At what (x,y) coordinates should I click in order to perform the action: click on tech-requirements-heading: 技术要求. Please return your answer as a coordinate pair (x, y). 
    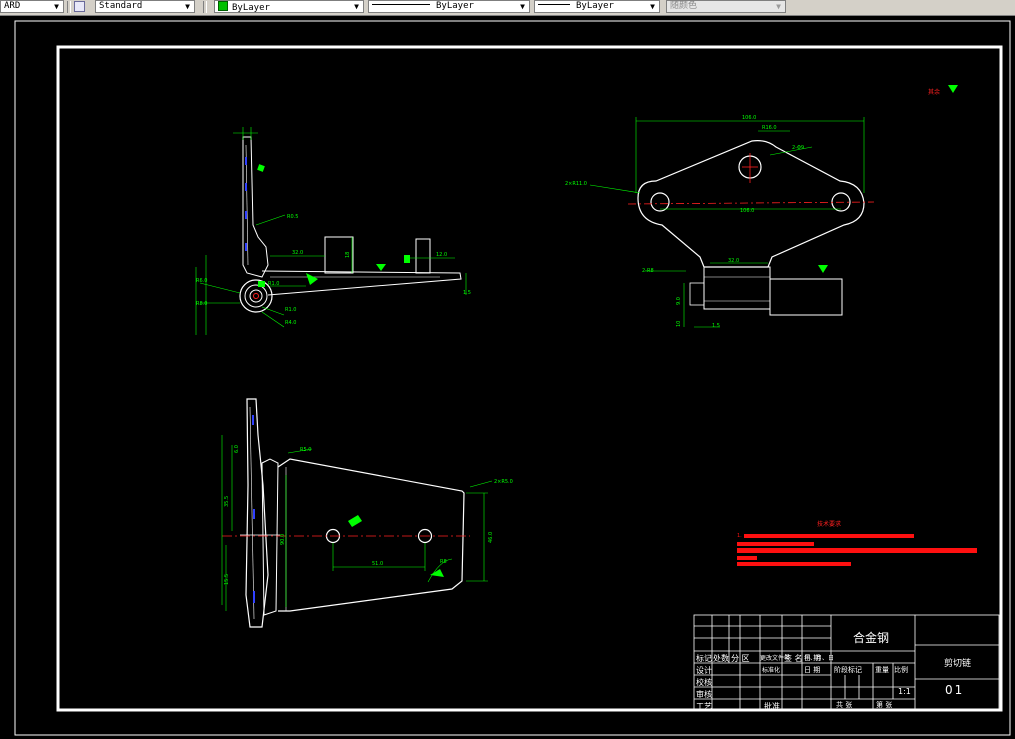
    Looking at the image, I should click on (829, 524).